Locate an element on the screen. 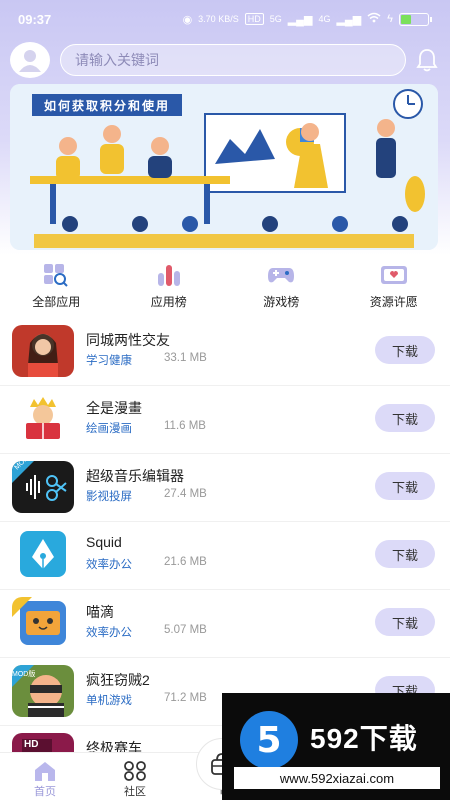 The width and height of the screenshot is (450, 800). wish-card-icon is located at coordinates (394, 275).